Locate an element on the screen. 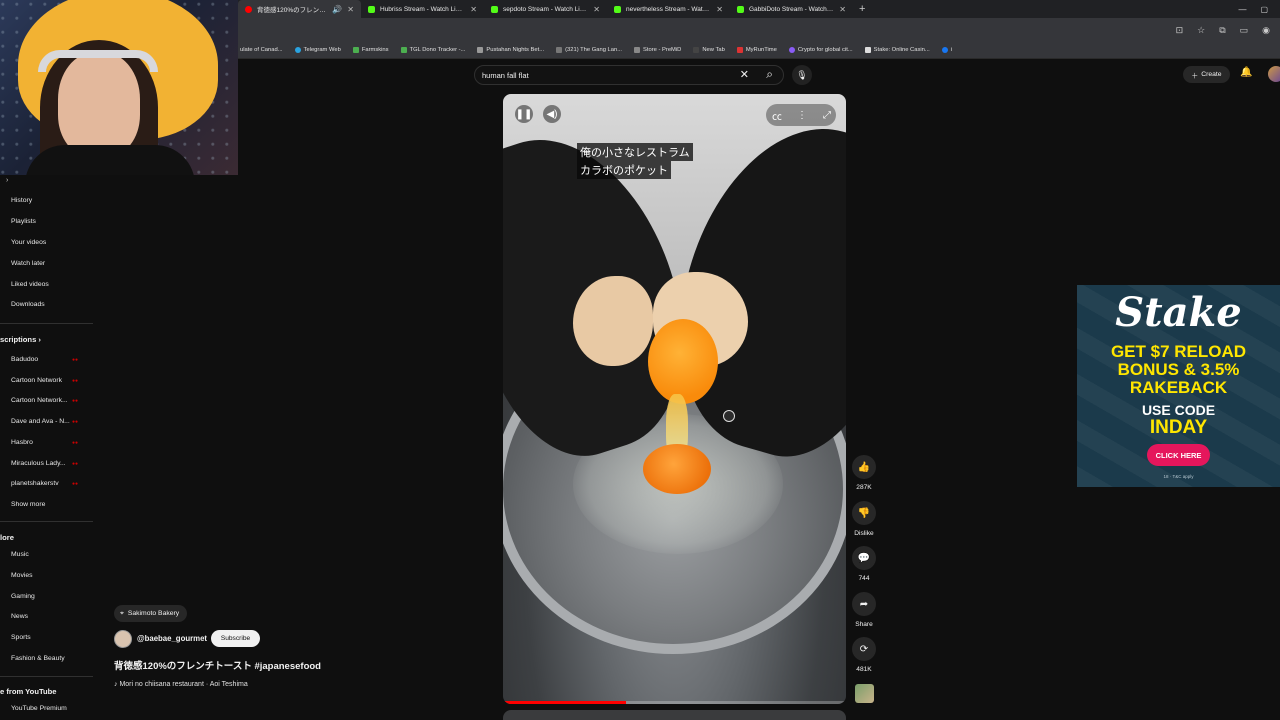  bookmark-item: Farmskins is located at coordinates (370, 50).